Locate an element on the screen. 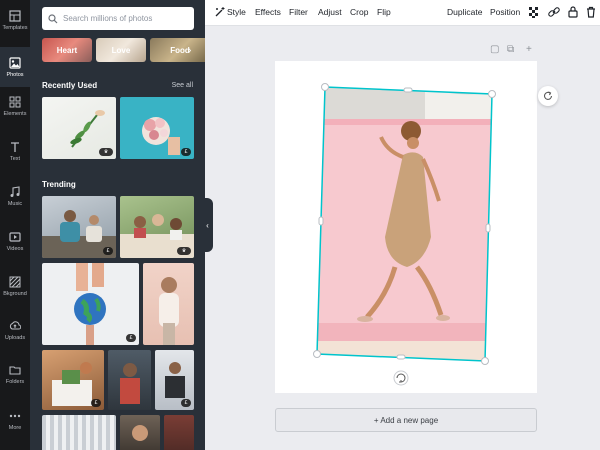 The height and width of the screenshot is (450, 600). duplicate-button: Duplicate is located at coordinates (464, 12).